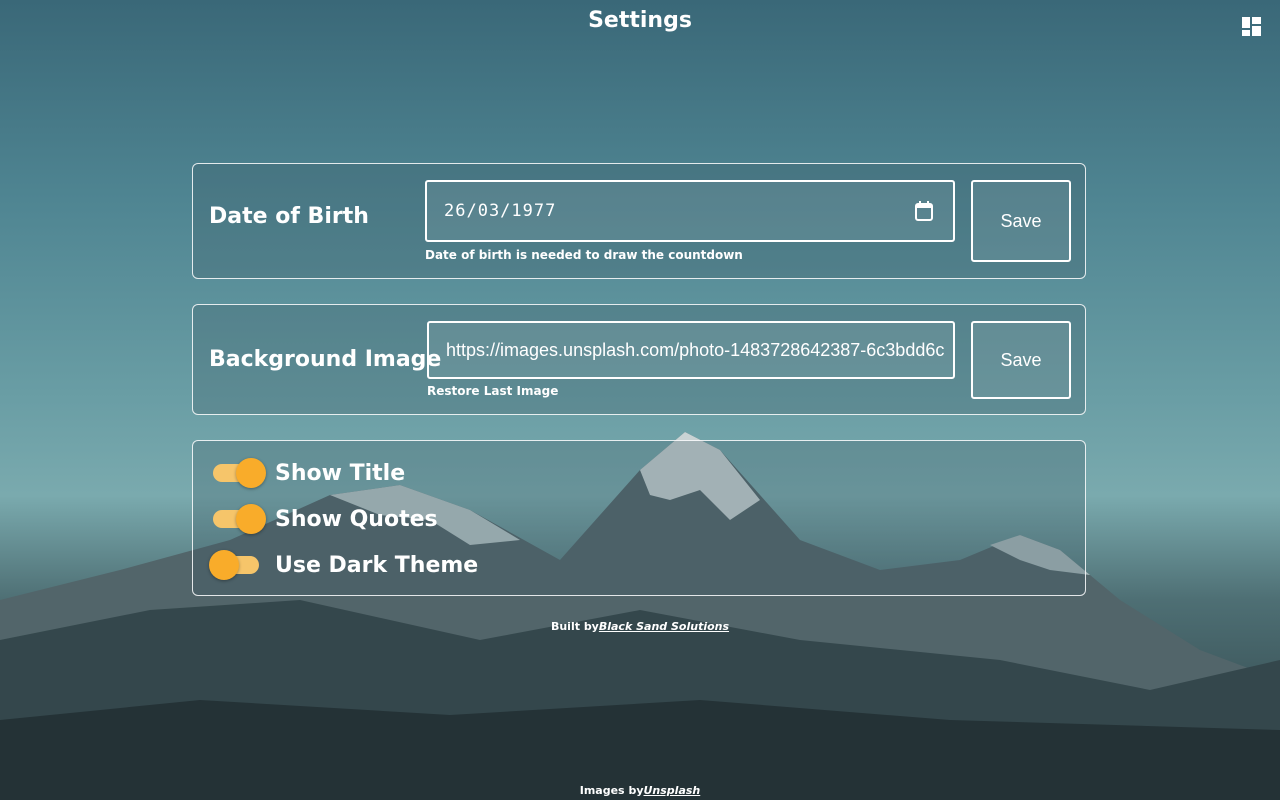  I want to click on show-quotes-label: Show Quotes, so click(356, 519).